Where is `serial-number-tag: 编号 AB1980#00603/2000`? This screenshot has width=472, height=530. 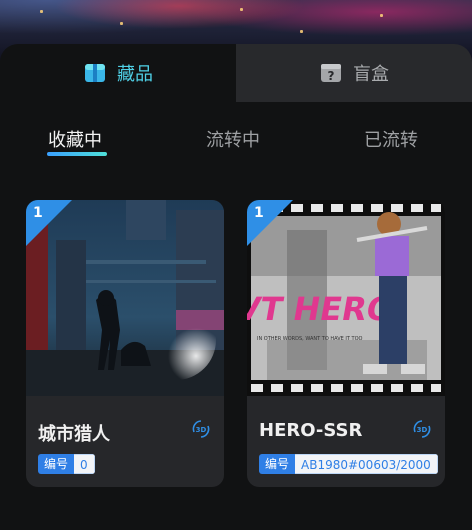
serial-number-tag: 编号 AB1980#00603/2000 is located at coordinates (348, 464).